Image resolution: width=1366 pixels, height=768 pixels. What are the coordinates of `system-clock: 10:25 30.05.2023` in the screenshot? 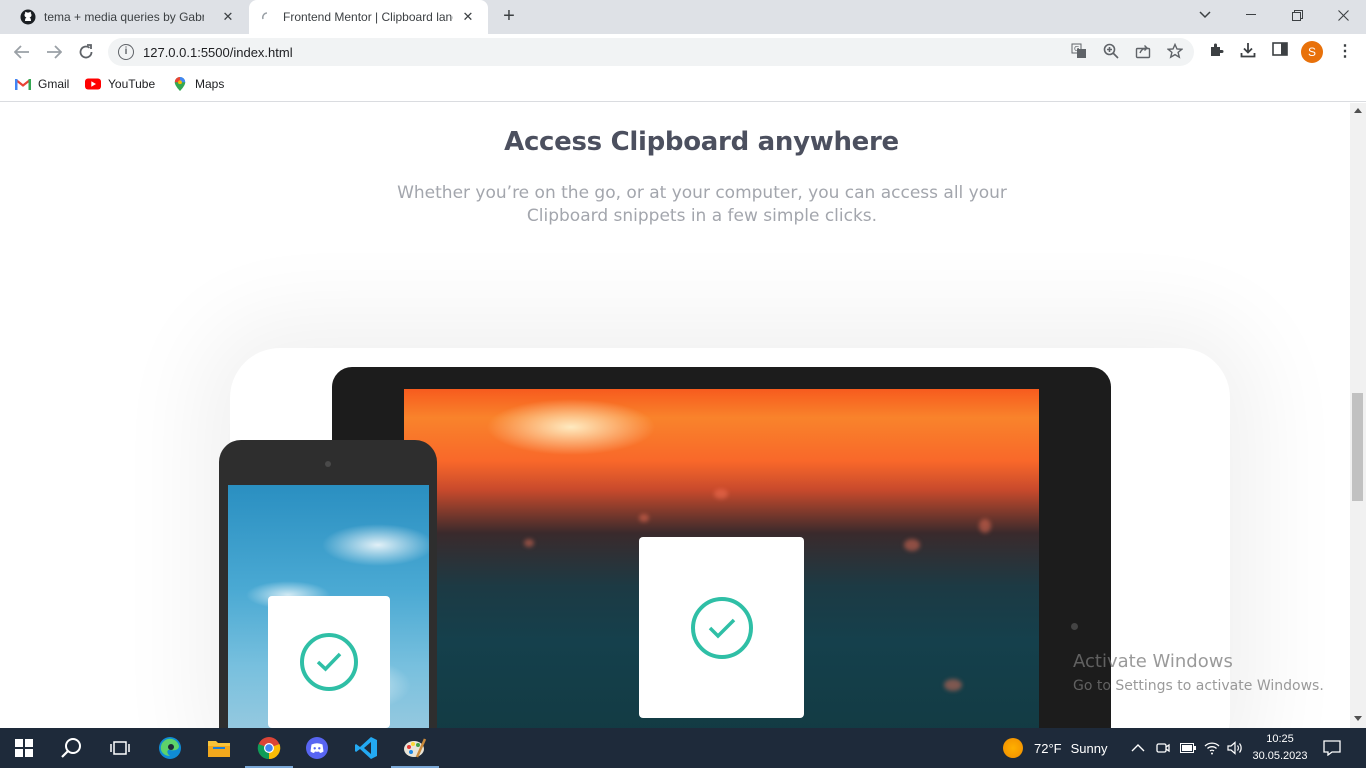 It's located at (1280, 748).